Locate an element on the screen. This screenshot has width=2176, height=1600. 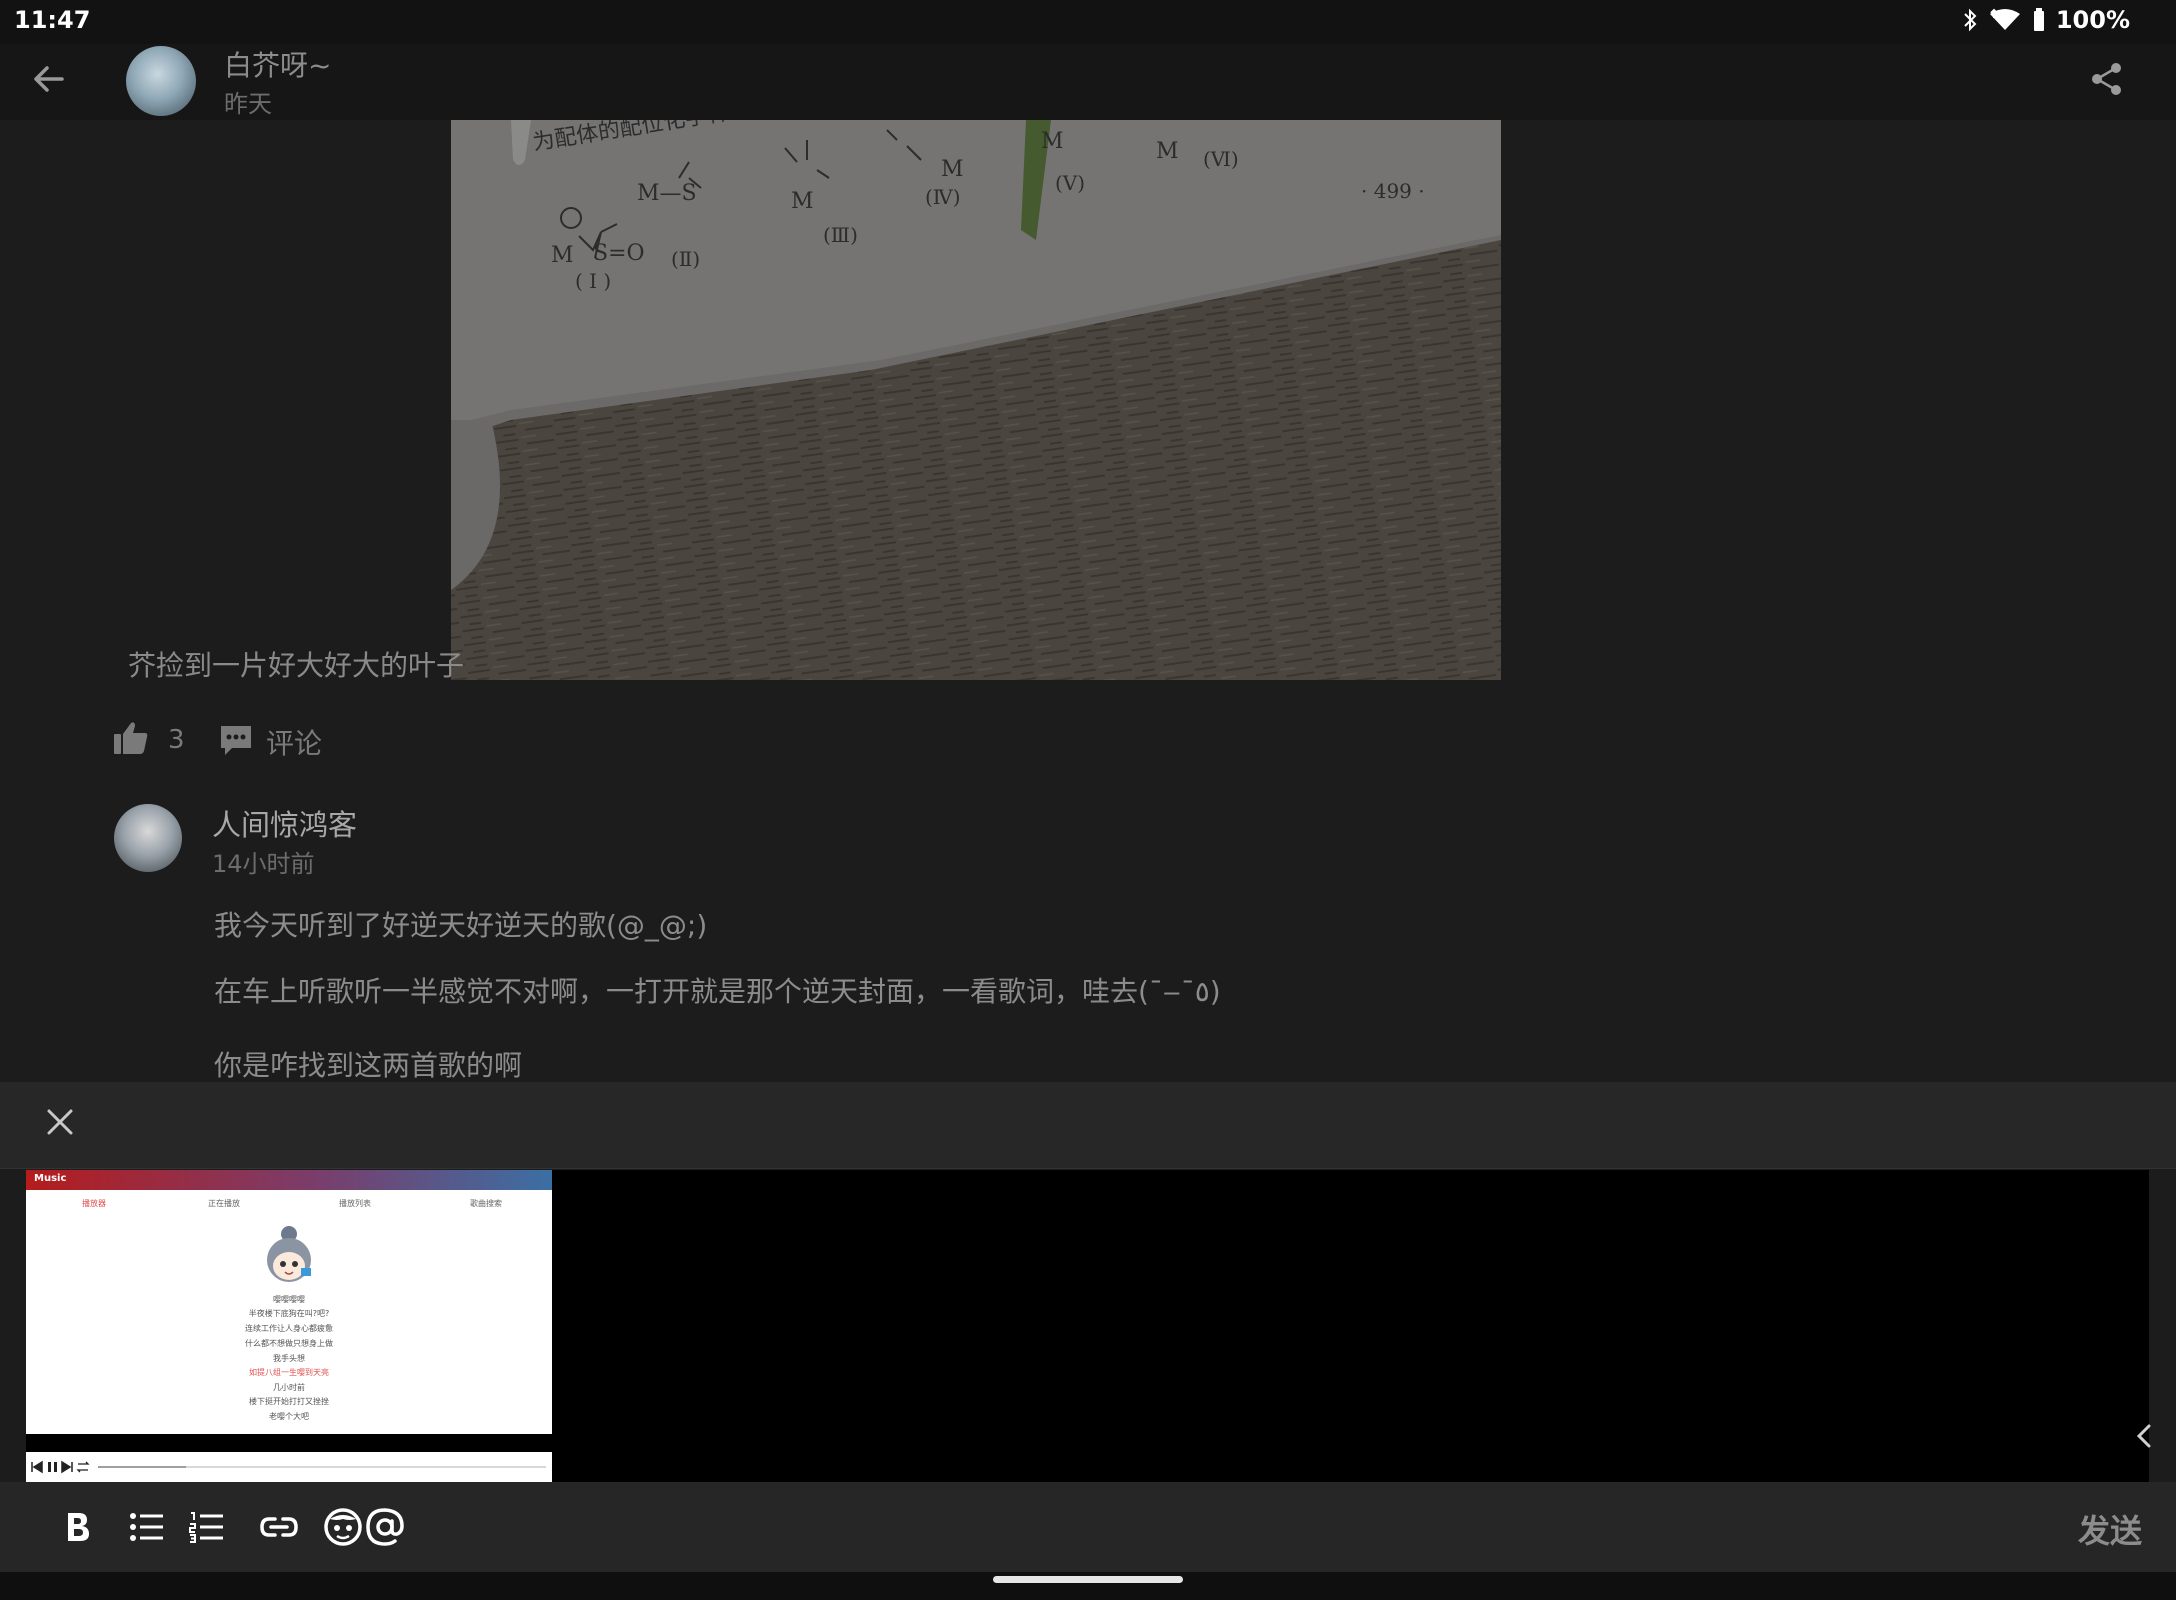
chevron-left-icon is located at coordinates (2144, 1438).